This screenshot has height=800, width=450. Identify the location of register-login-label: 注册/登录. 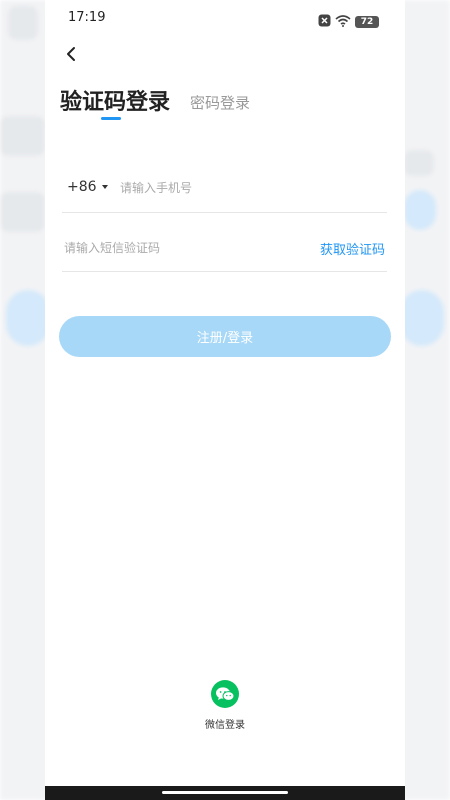
(225, 338).